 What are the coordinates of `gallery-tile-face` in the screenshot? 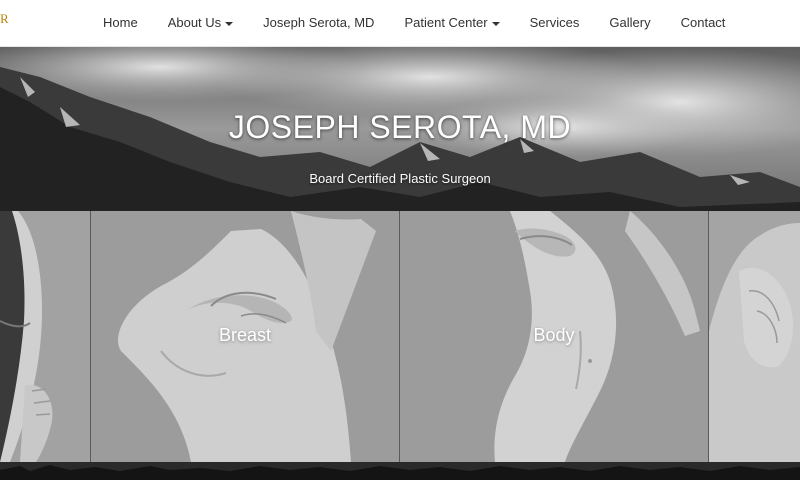 It's located at (45, 336).